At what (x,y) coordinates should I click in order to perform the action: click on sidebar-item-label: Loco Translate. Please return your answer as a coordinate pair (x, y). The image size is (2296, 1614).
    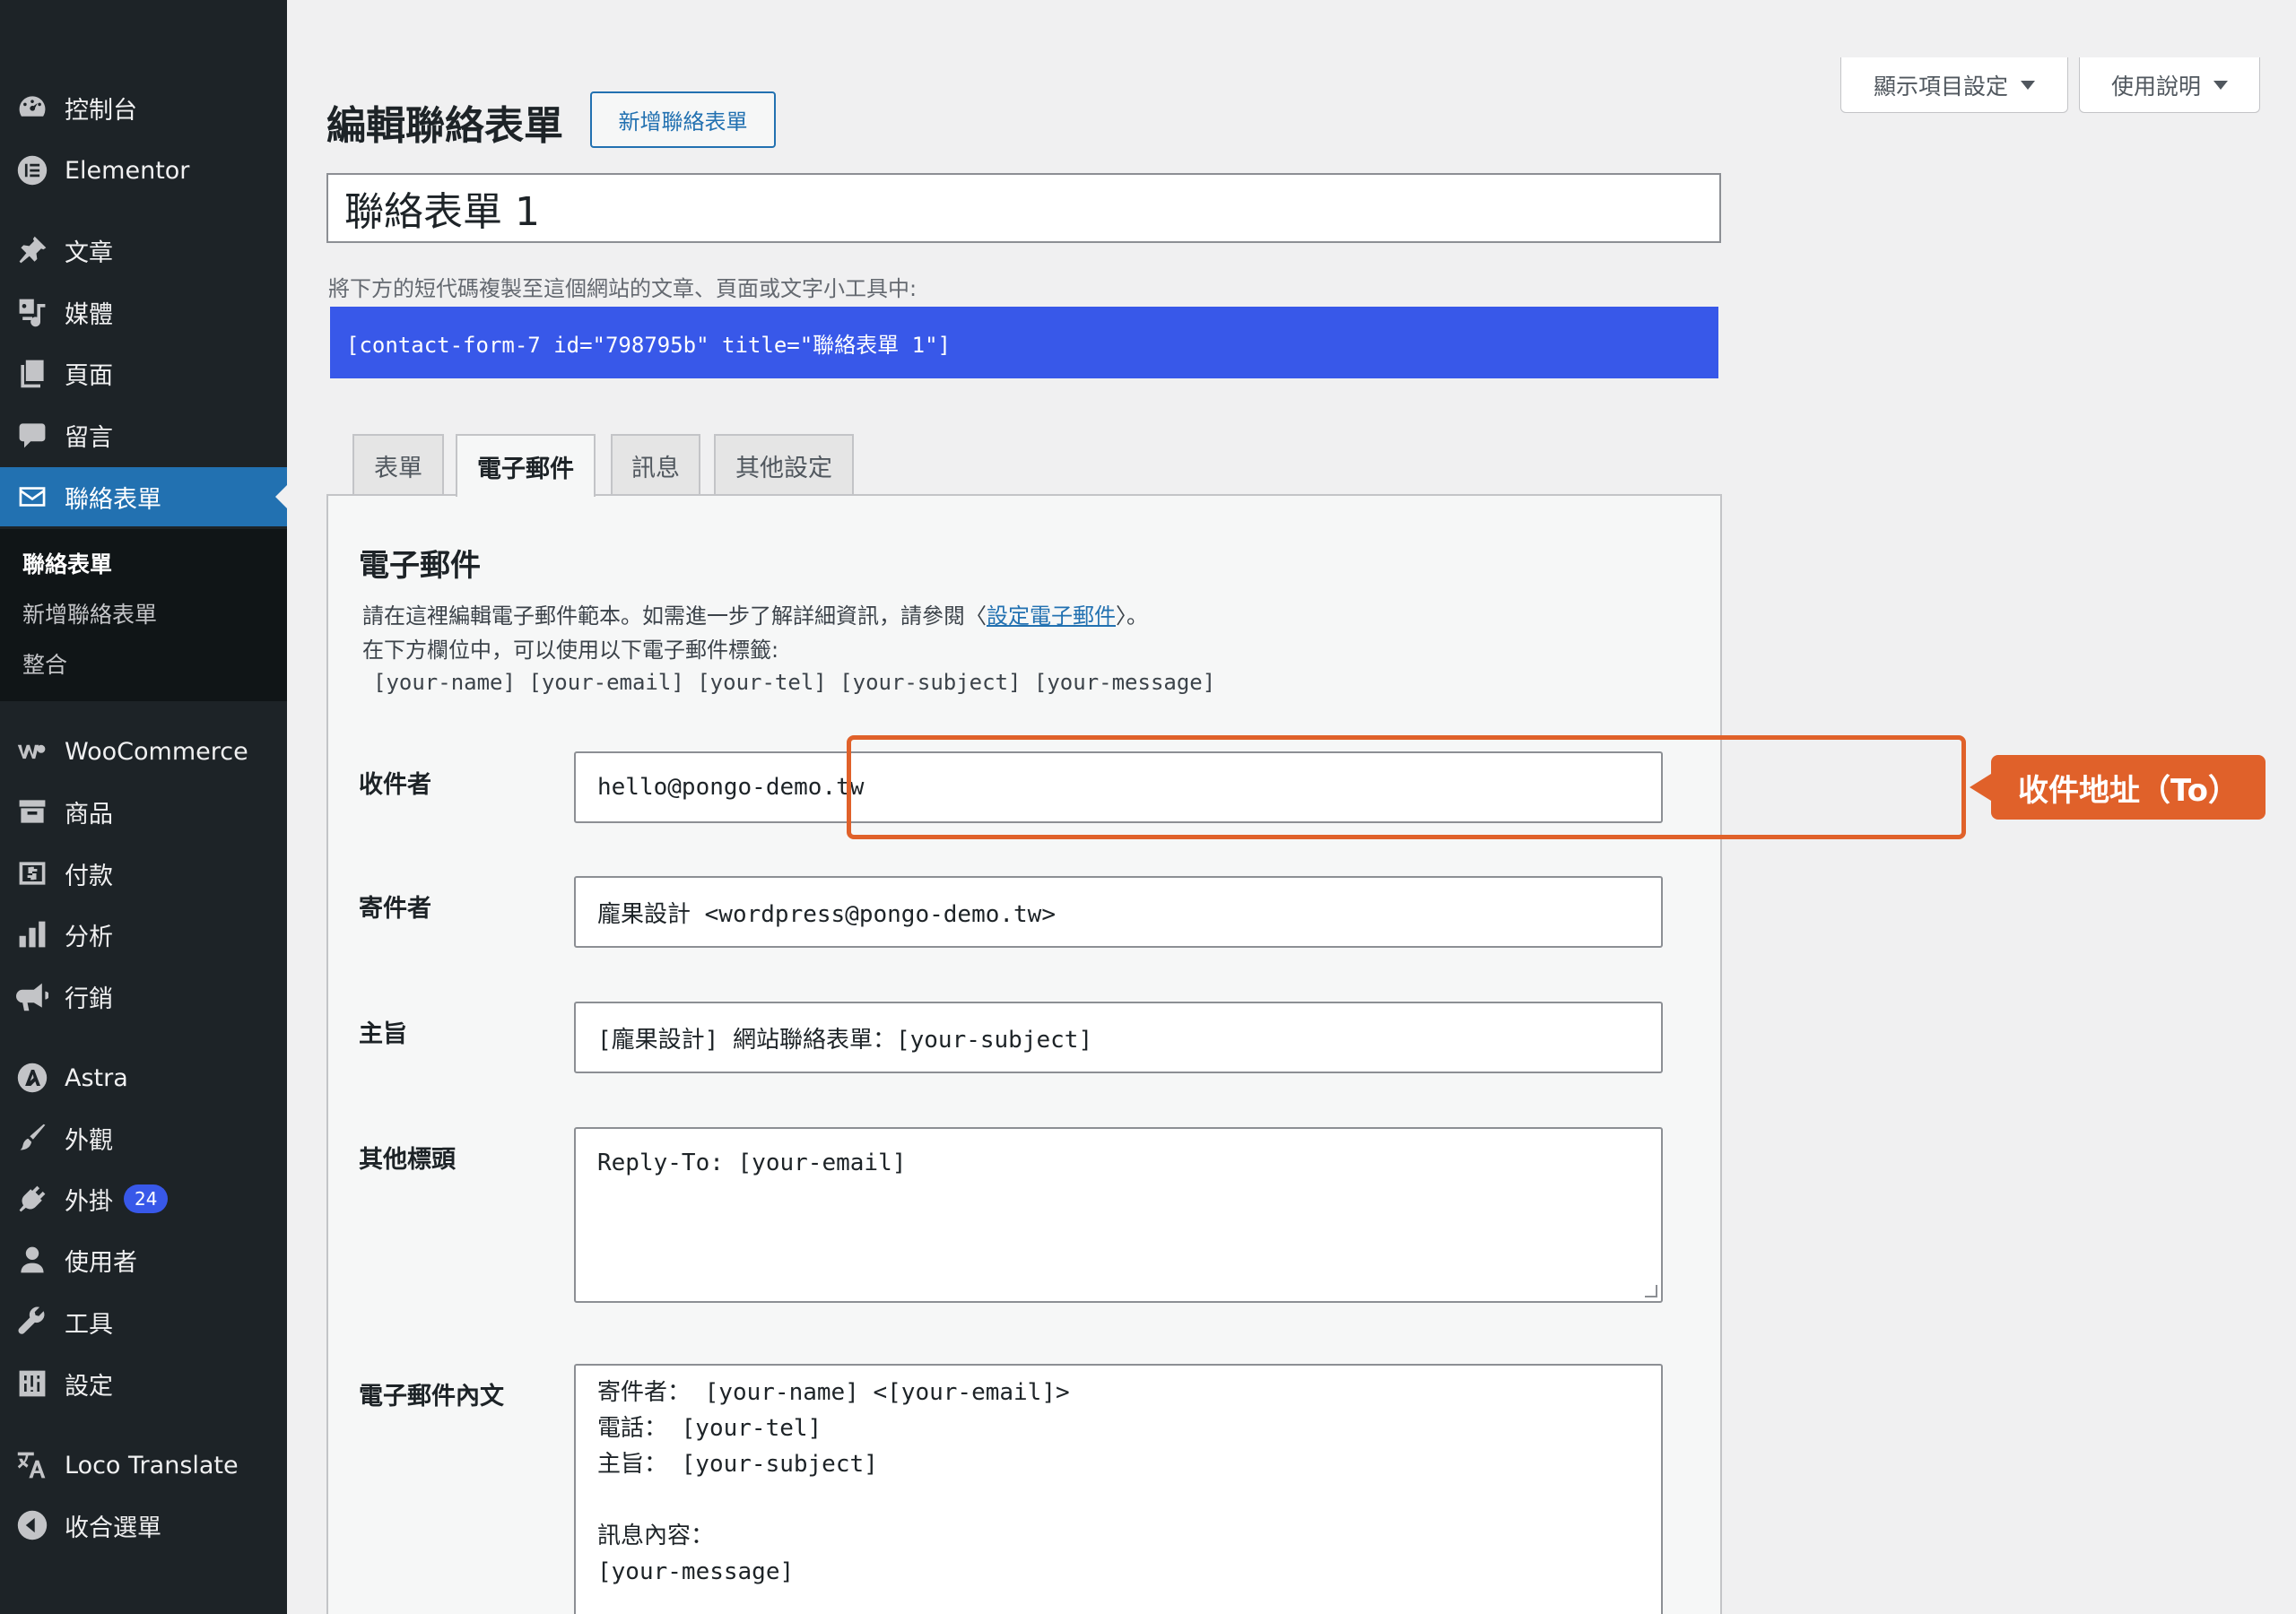
    Looking at the image, I should click on (152, 1465).